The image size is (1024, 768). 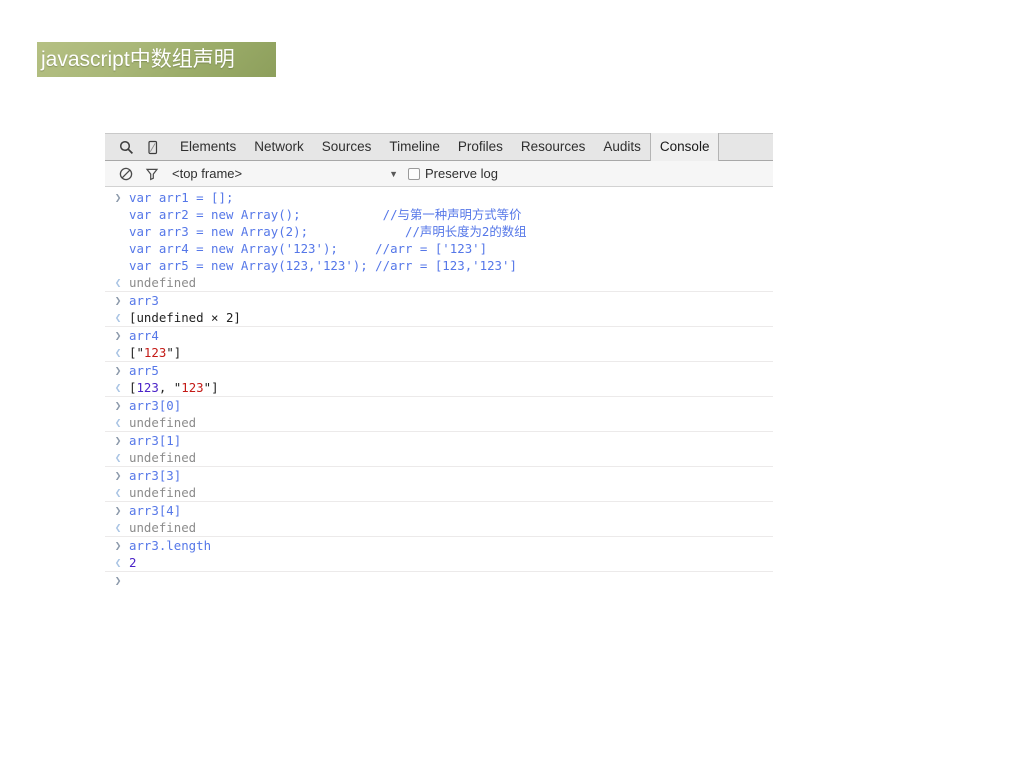 What do you see at coordinates (325, 214) in the screenshot?
I see `console-input-code: var arr2 = new Array(); //与第一种声明方式等价` at bounding box center [325, 214].